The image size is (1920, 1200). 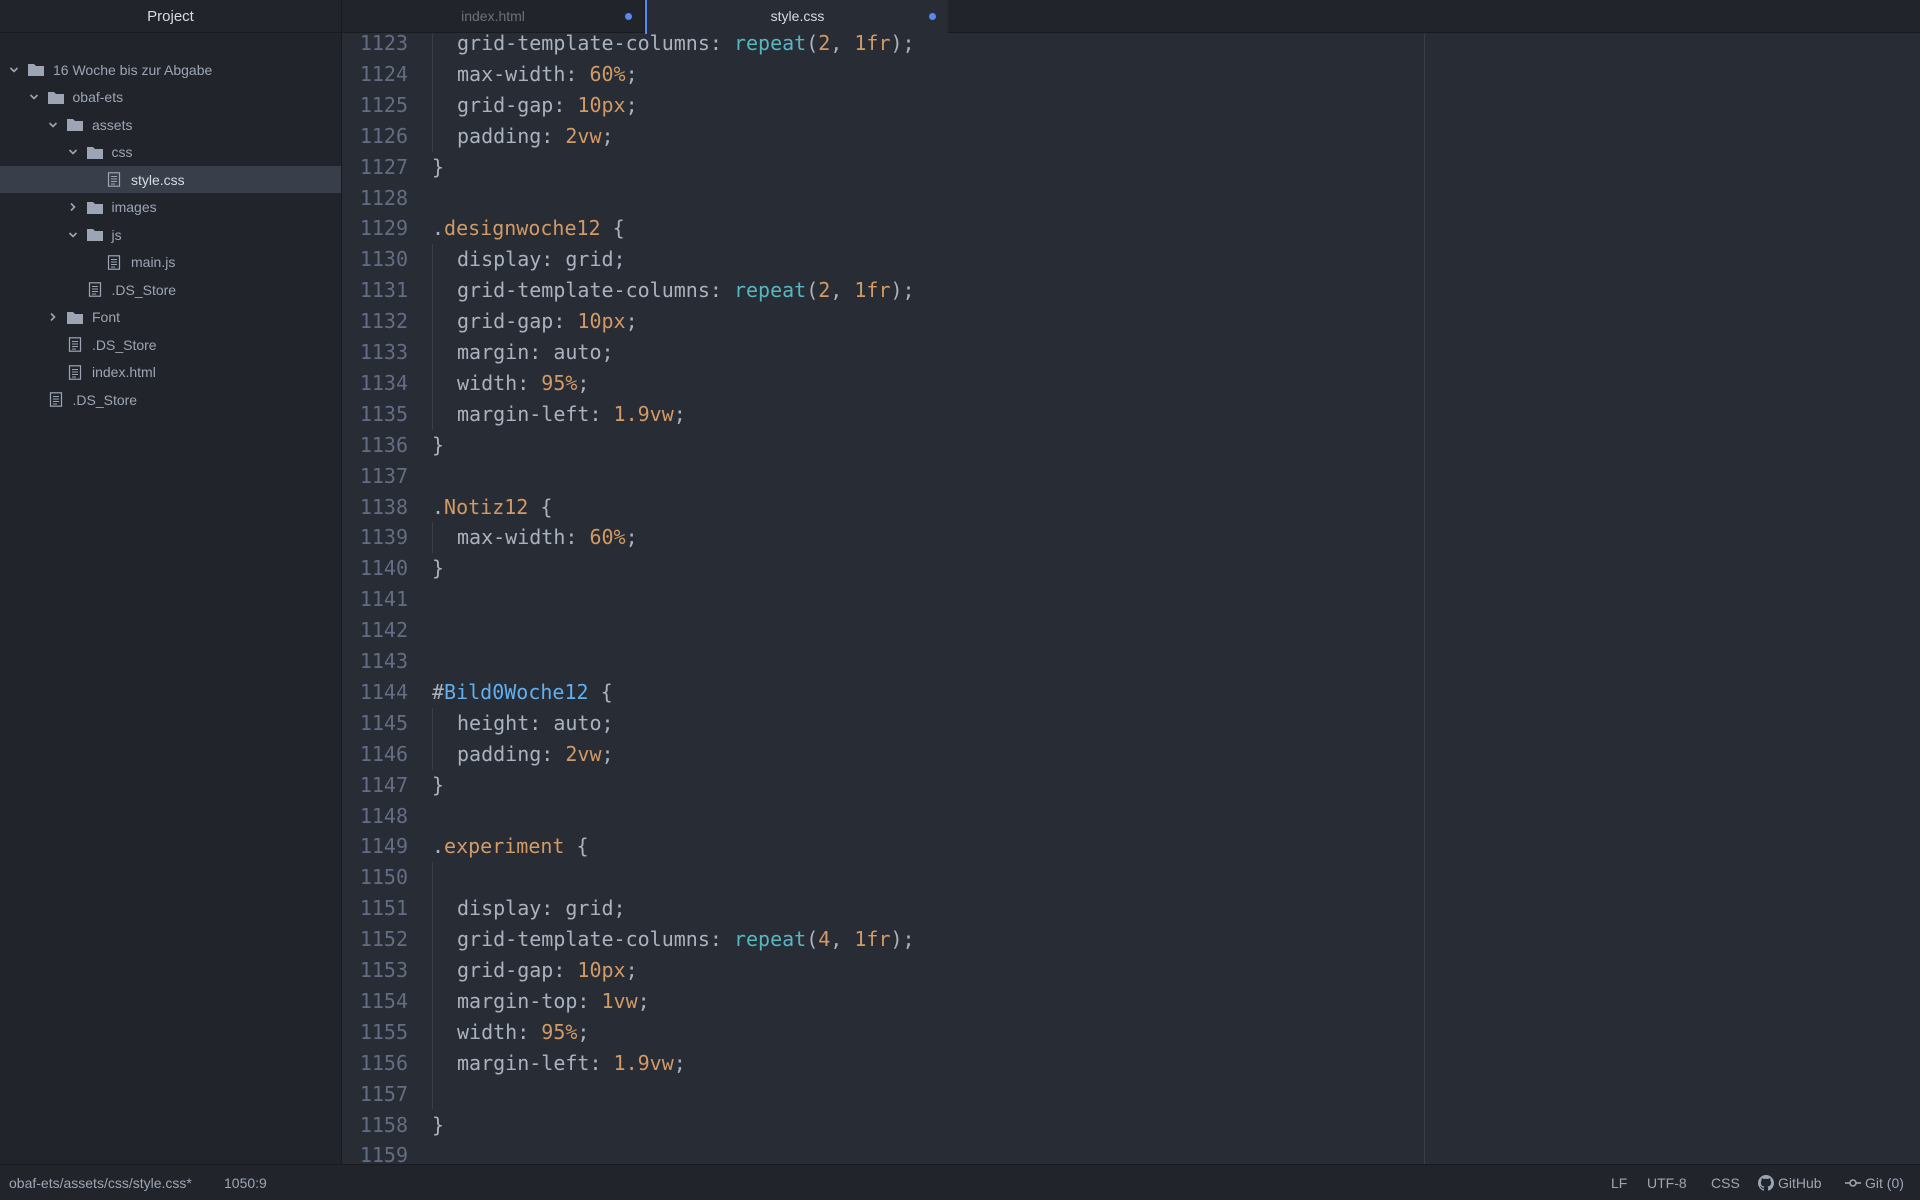 I want to click on line-number: 1145, so click(x=383, y=722).